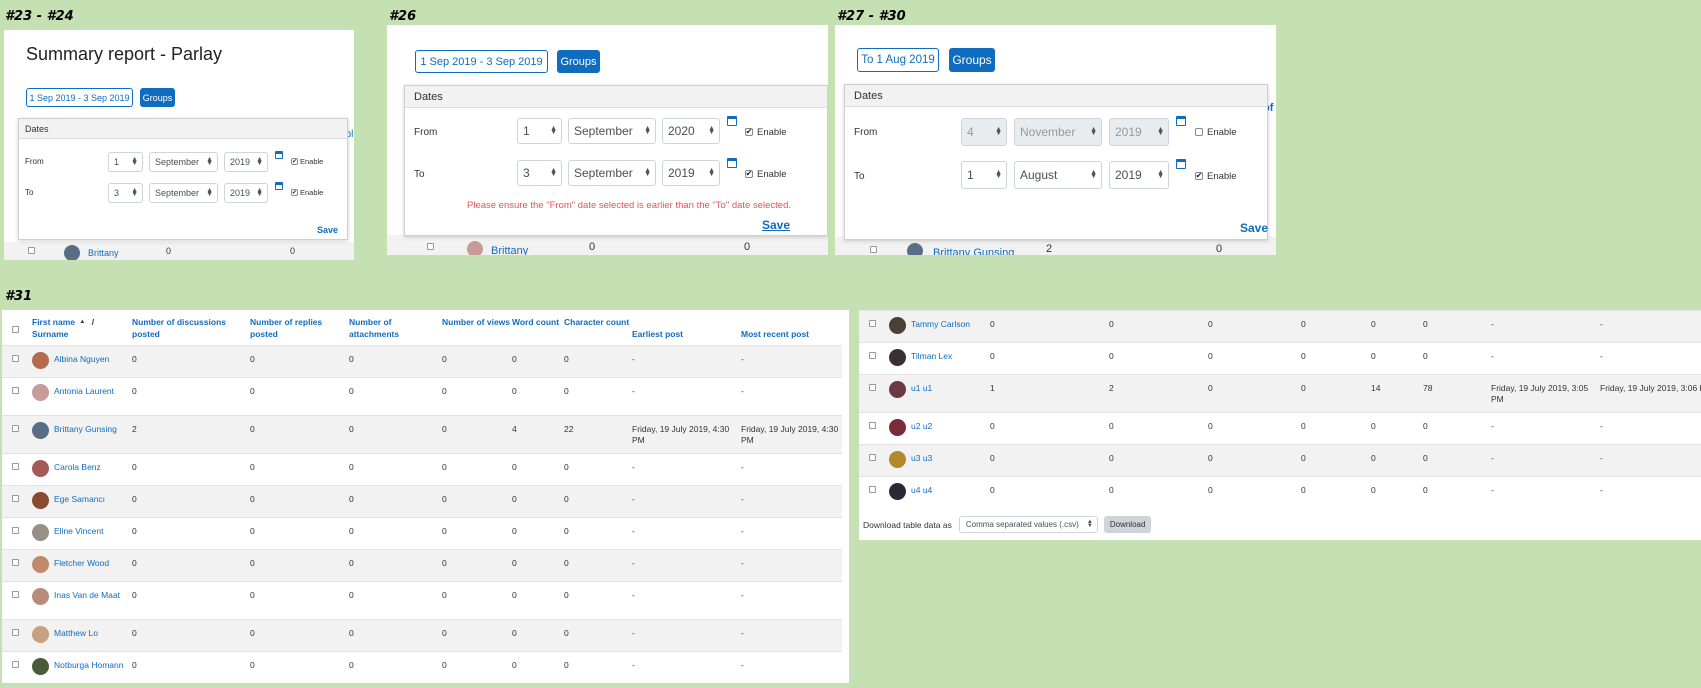 The height and width of the screenshot is (688, 1701). What do you see at coordinates (538, 327) in the screenshot?
I see `col-wordcount-header: Word count` at bounding box center [538, 327].